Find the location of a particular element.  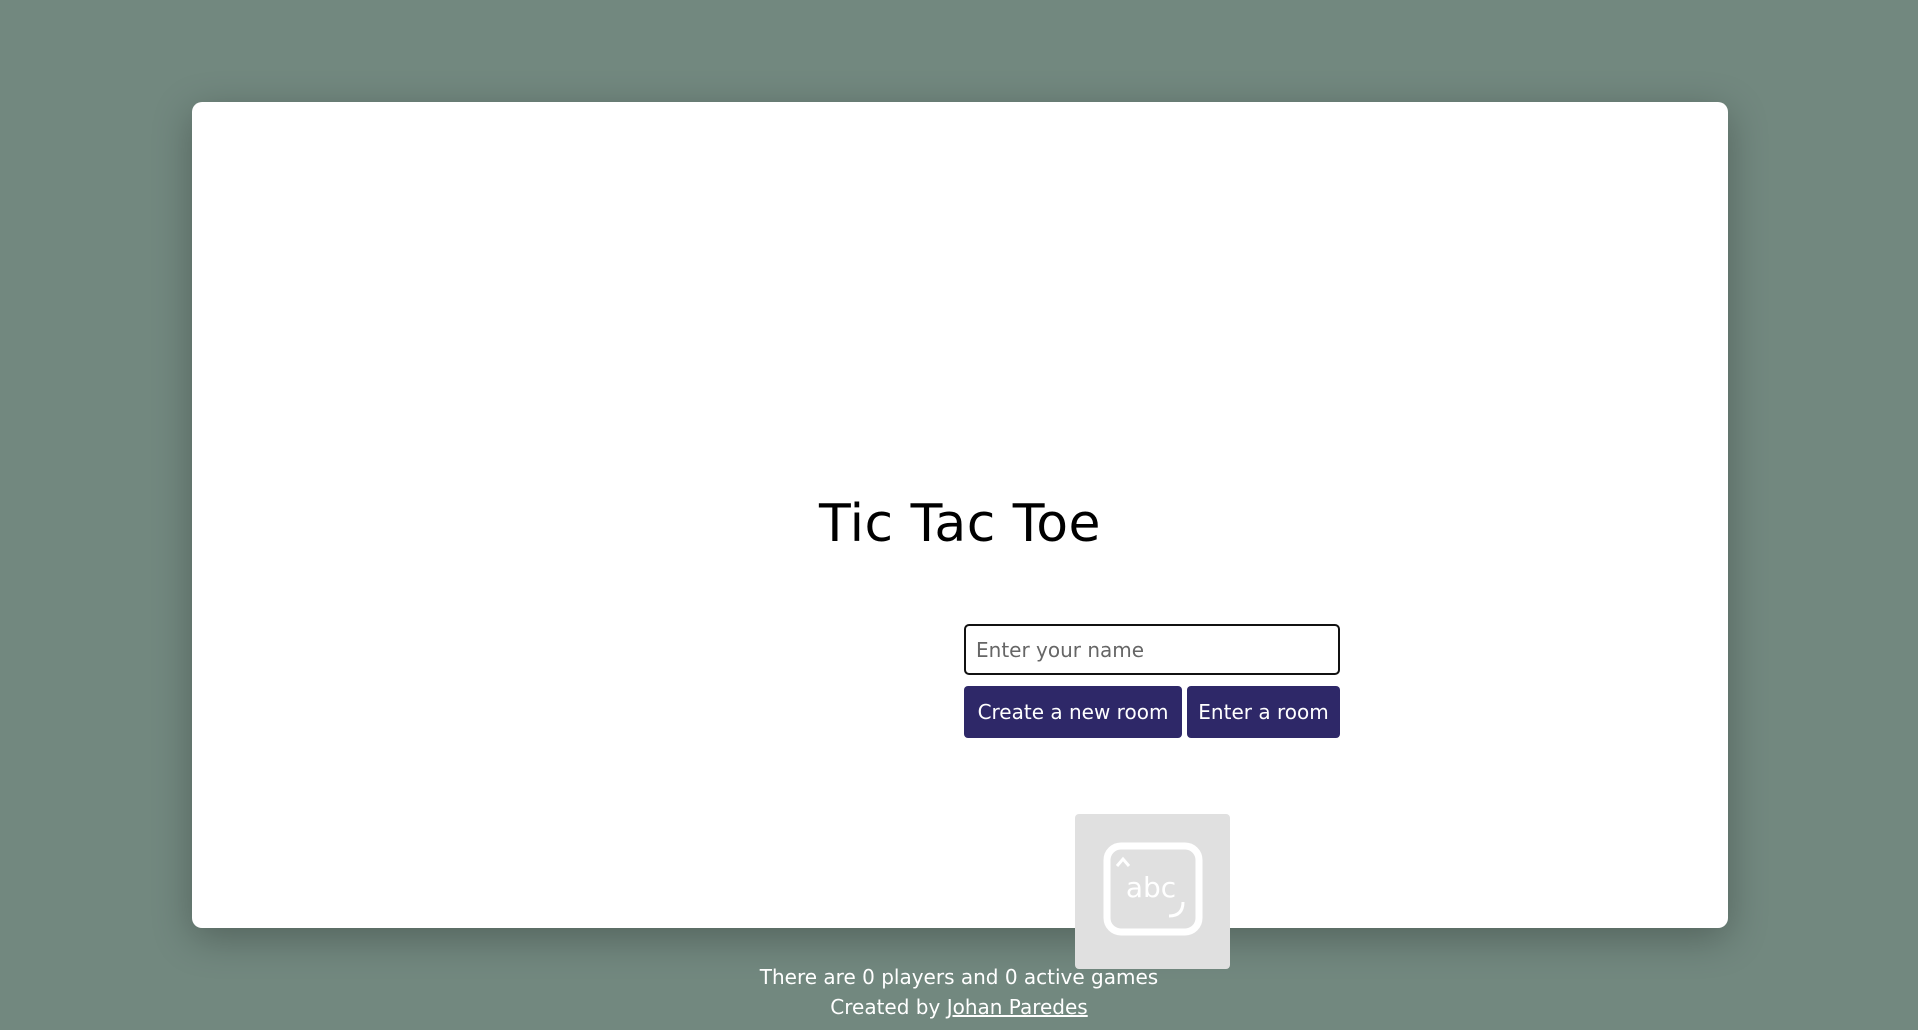

image-text: abc is located at coordinates (1150, 887).